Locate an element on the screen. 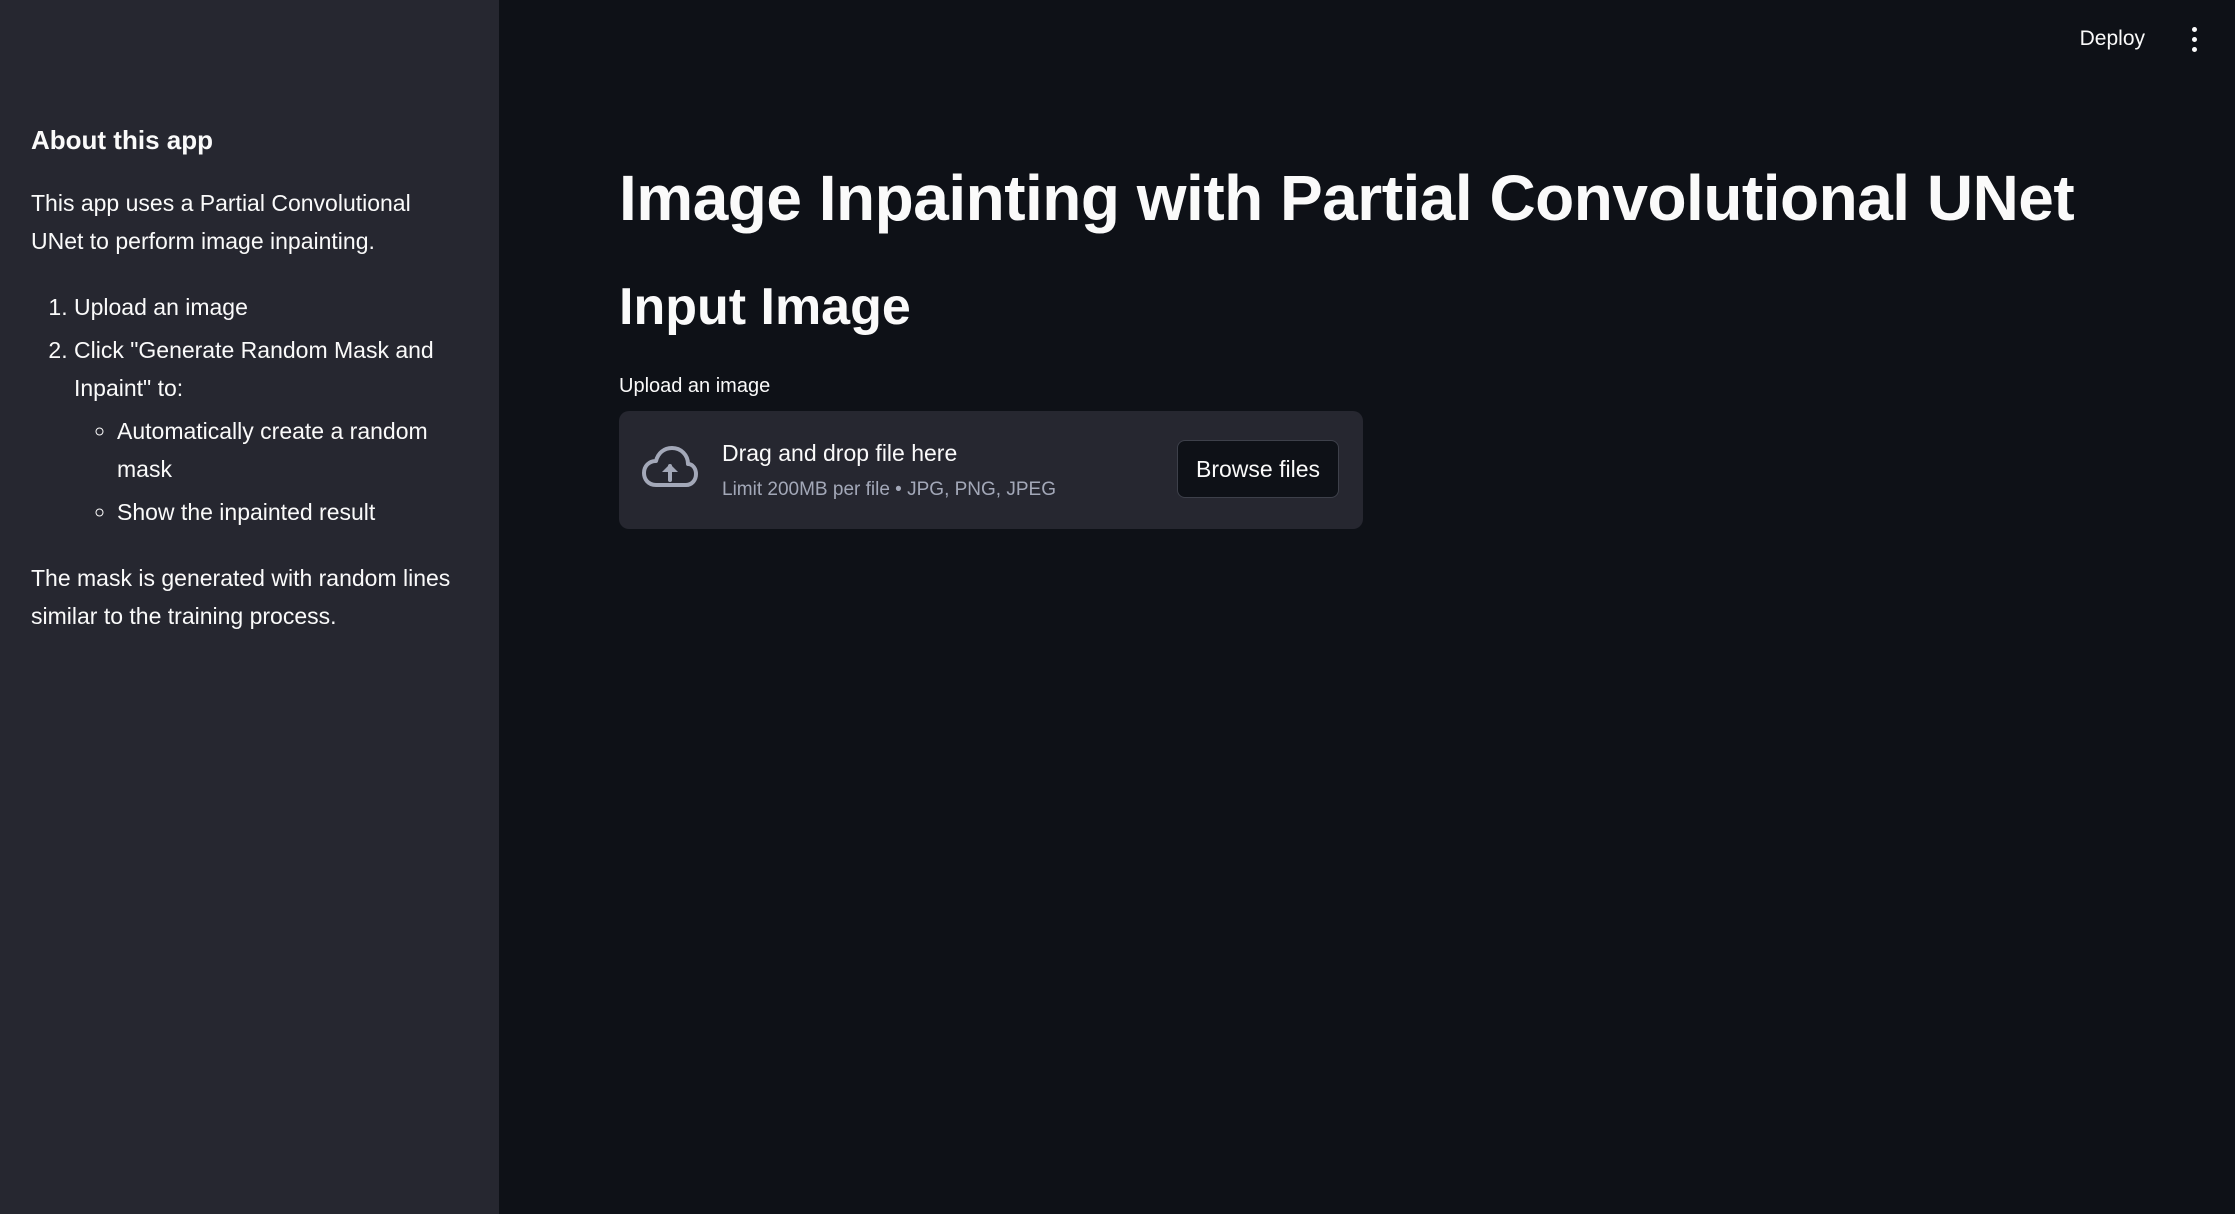  upload-label: Upload an image is located at coordinates (695, 386).